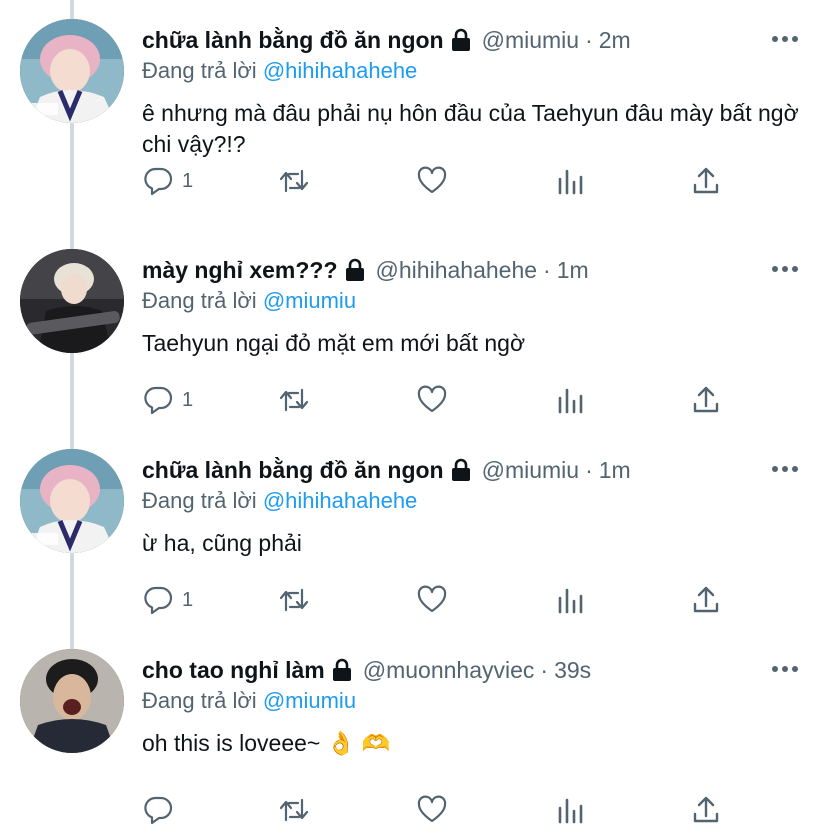  I want to click on tweet-header: chữa lành bằng đồ ăn ngon @miumiu · 1m, so click(386, 470).